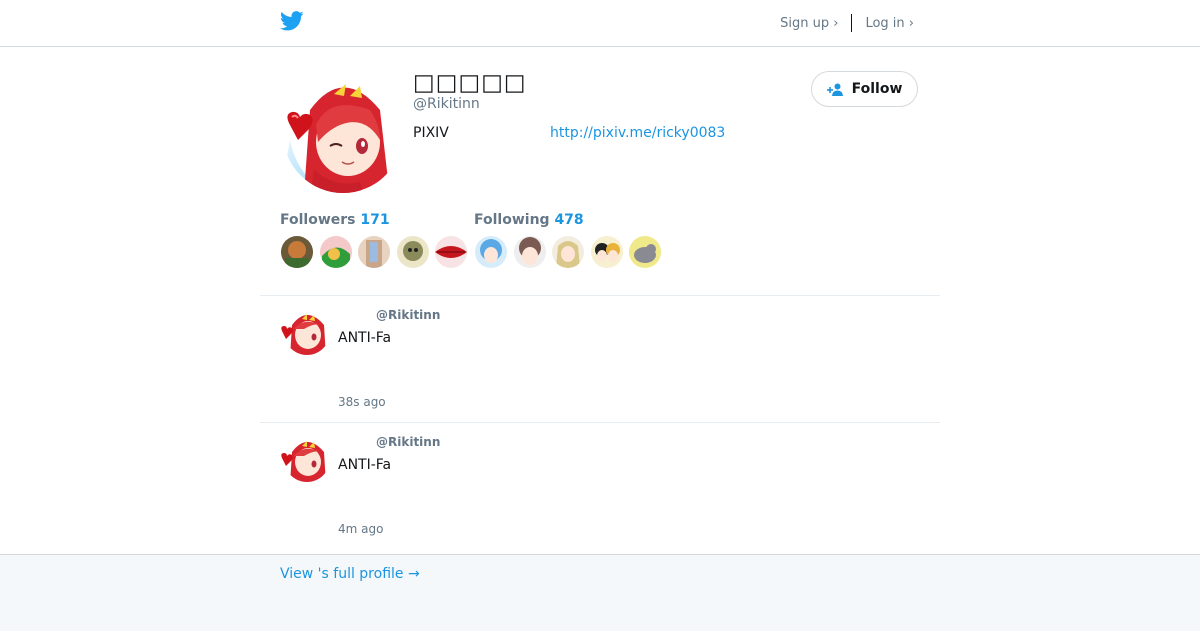  I want to click on tweet-timestamp: 4m ago, so click(360, 529).